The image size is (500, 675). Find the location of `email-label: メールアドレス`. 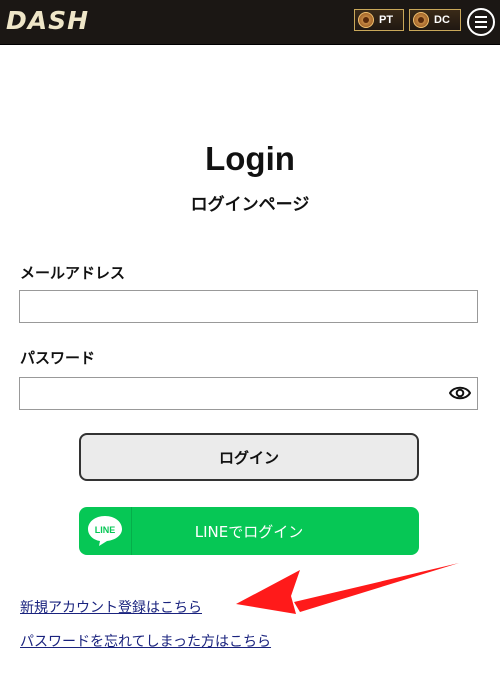

email-label: メールアドレス is located at coordinates (73, 273).